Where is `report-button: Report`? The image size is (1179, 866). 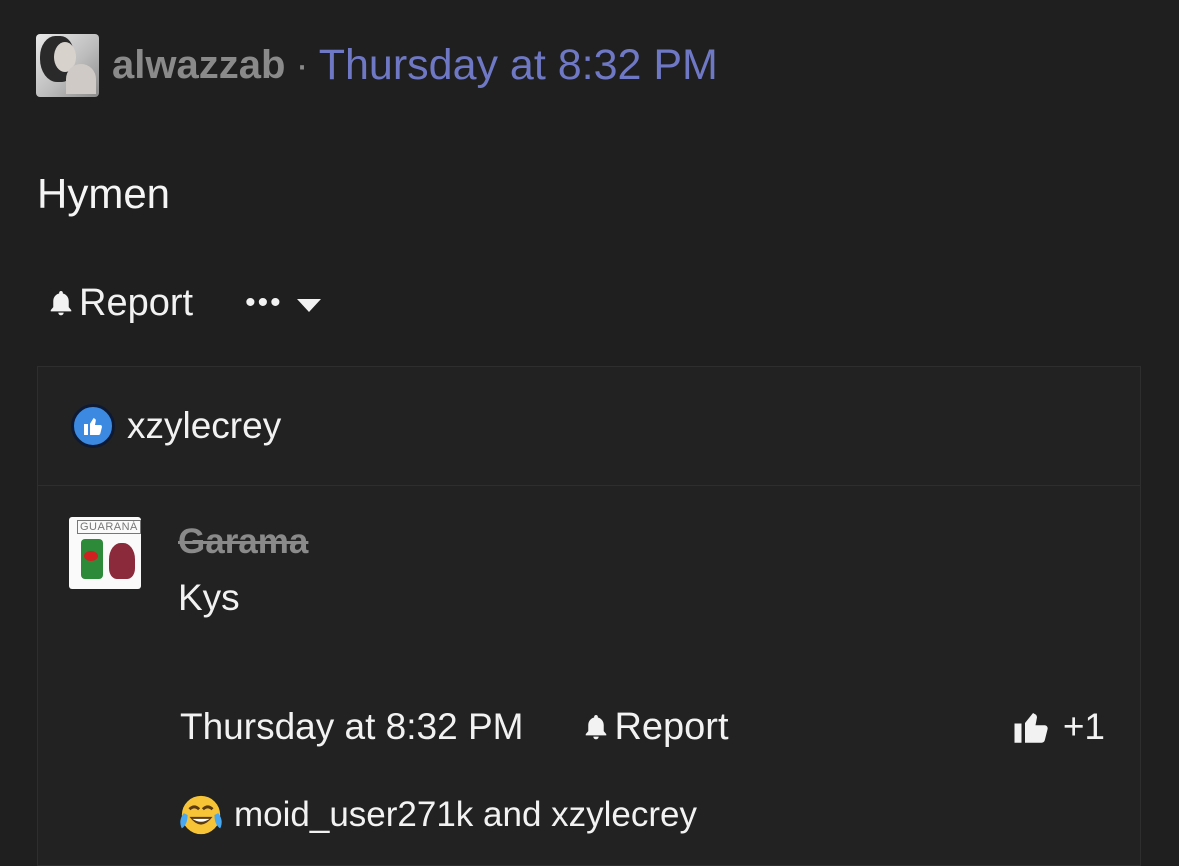 report-button: Report is located at coordinates (119, 303).